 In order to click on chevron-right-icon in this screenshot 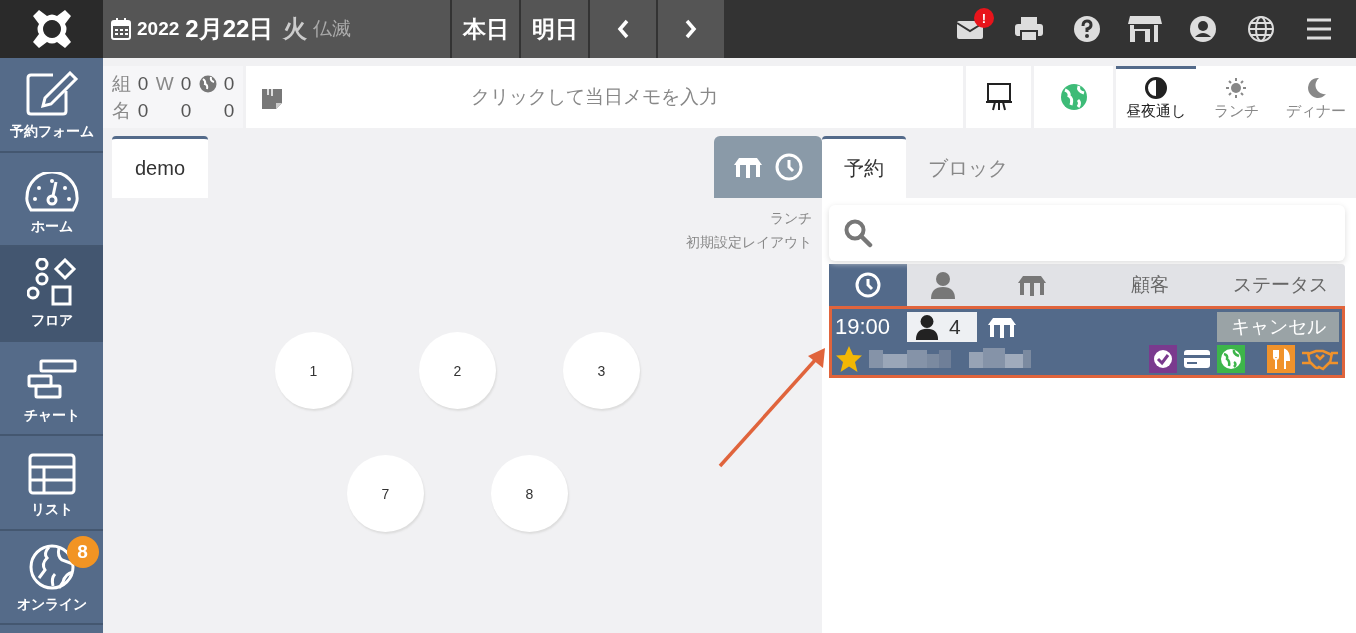, I will do `click(691, 29)`.